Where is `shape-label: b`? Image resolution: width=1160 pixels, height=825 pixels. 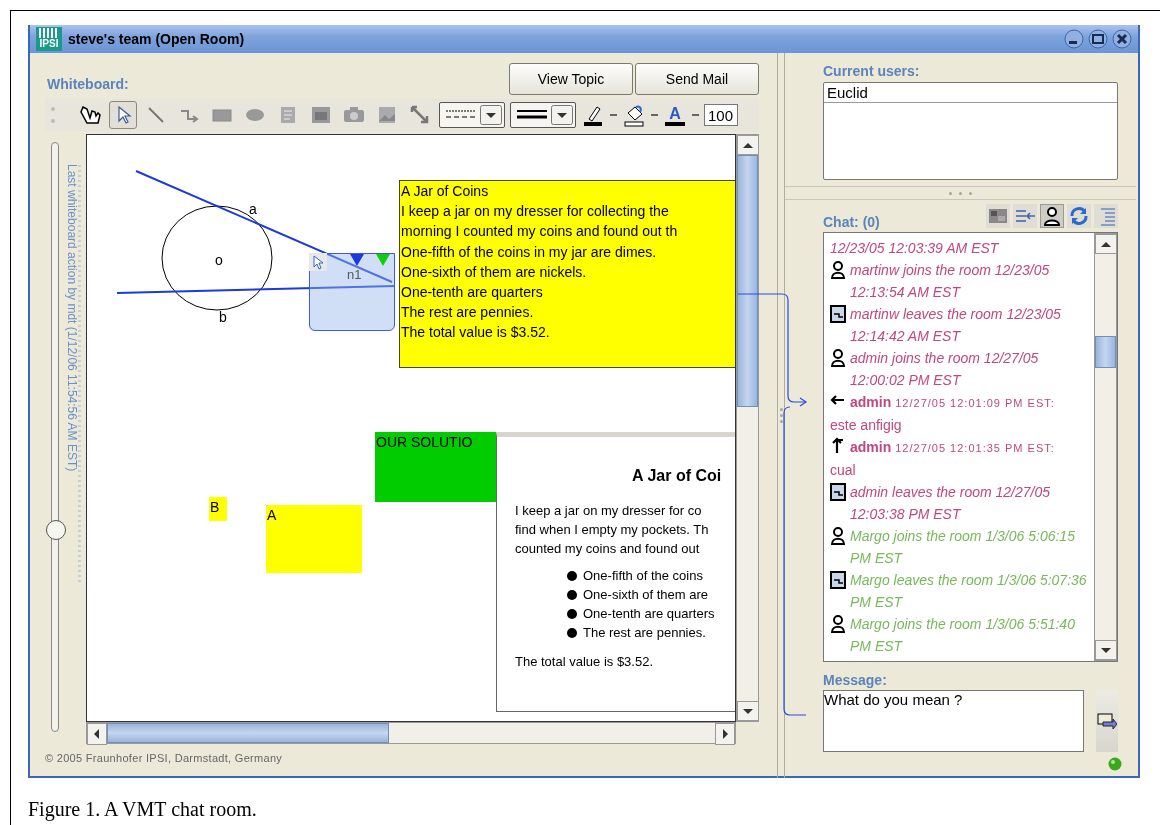 shape-label: b is located at coordinates (223, 317).